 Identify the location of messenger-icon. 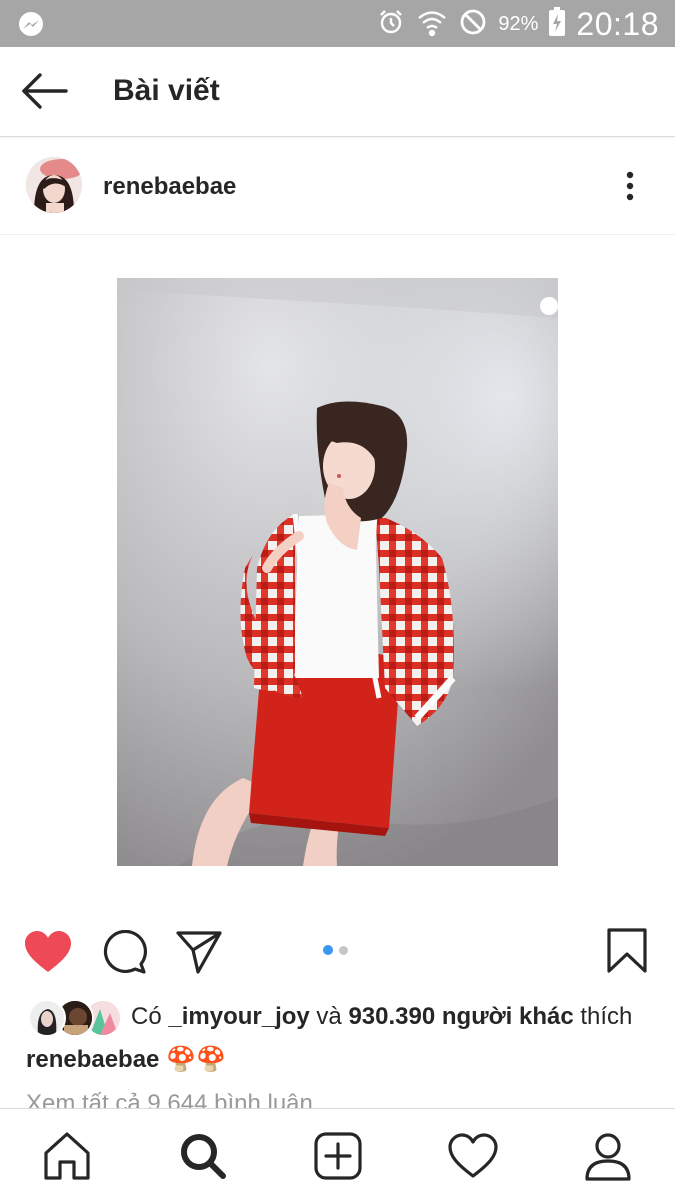
(31, 27).